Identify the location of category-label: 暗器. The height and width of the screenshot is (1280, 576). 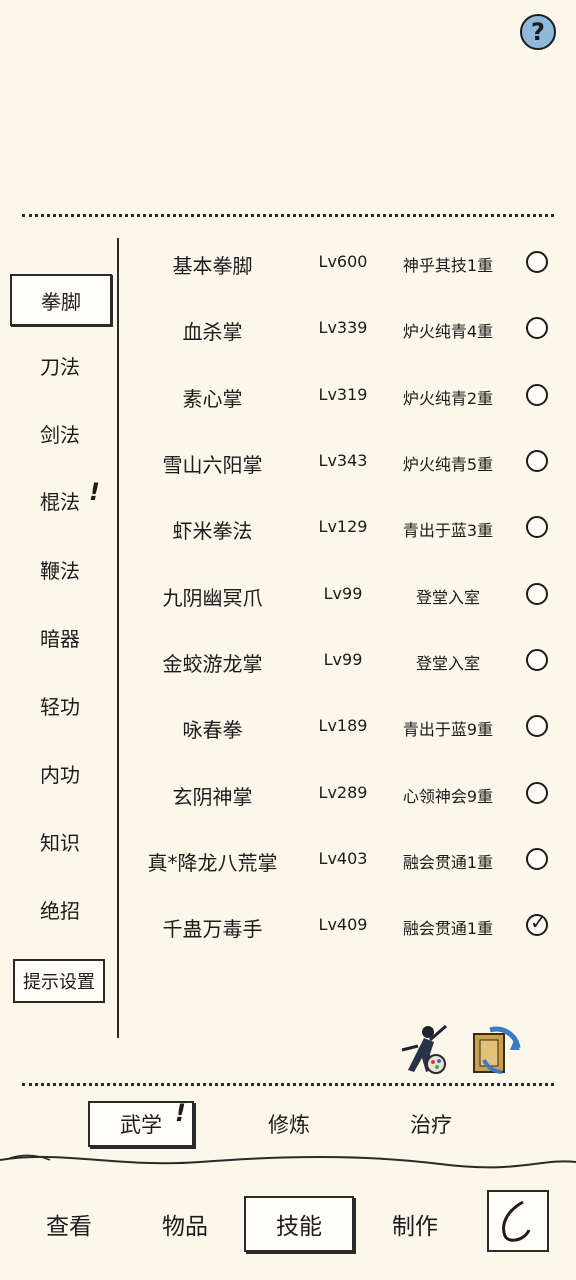
(60, 638).